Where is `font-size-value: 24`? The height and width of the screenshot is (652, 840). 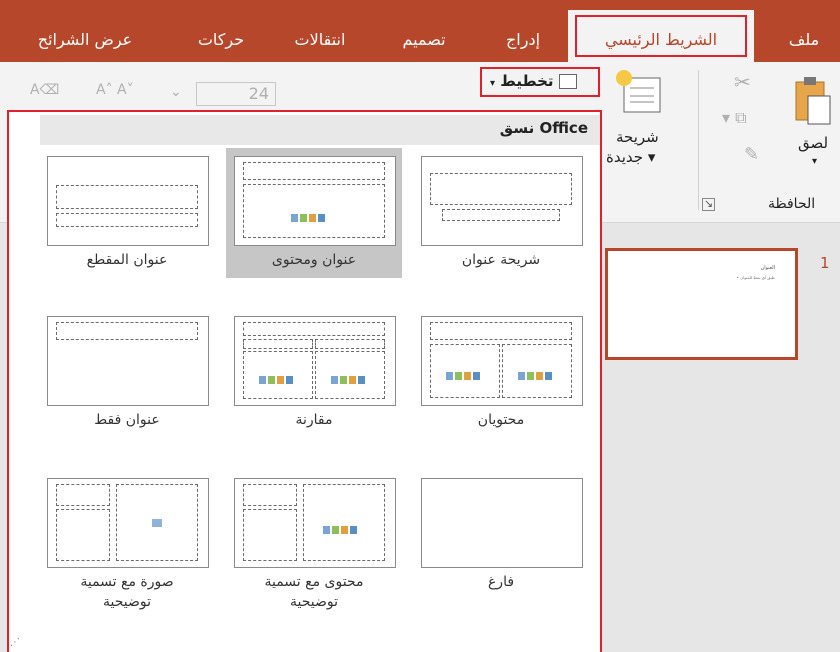 font-size-value: 24 is located at coordinates (258, 93).